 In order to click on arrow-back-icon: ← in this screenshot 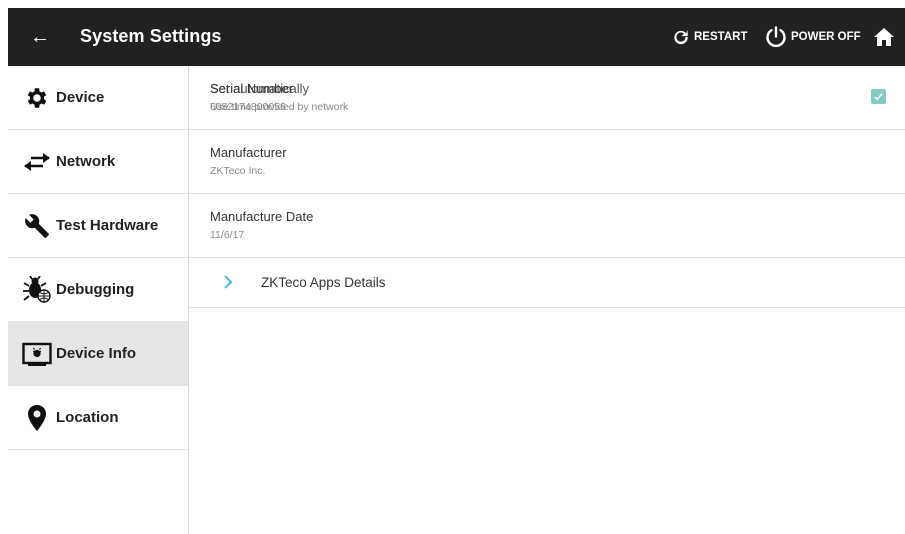, I will do `click(40, 36)`.